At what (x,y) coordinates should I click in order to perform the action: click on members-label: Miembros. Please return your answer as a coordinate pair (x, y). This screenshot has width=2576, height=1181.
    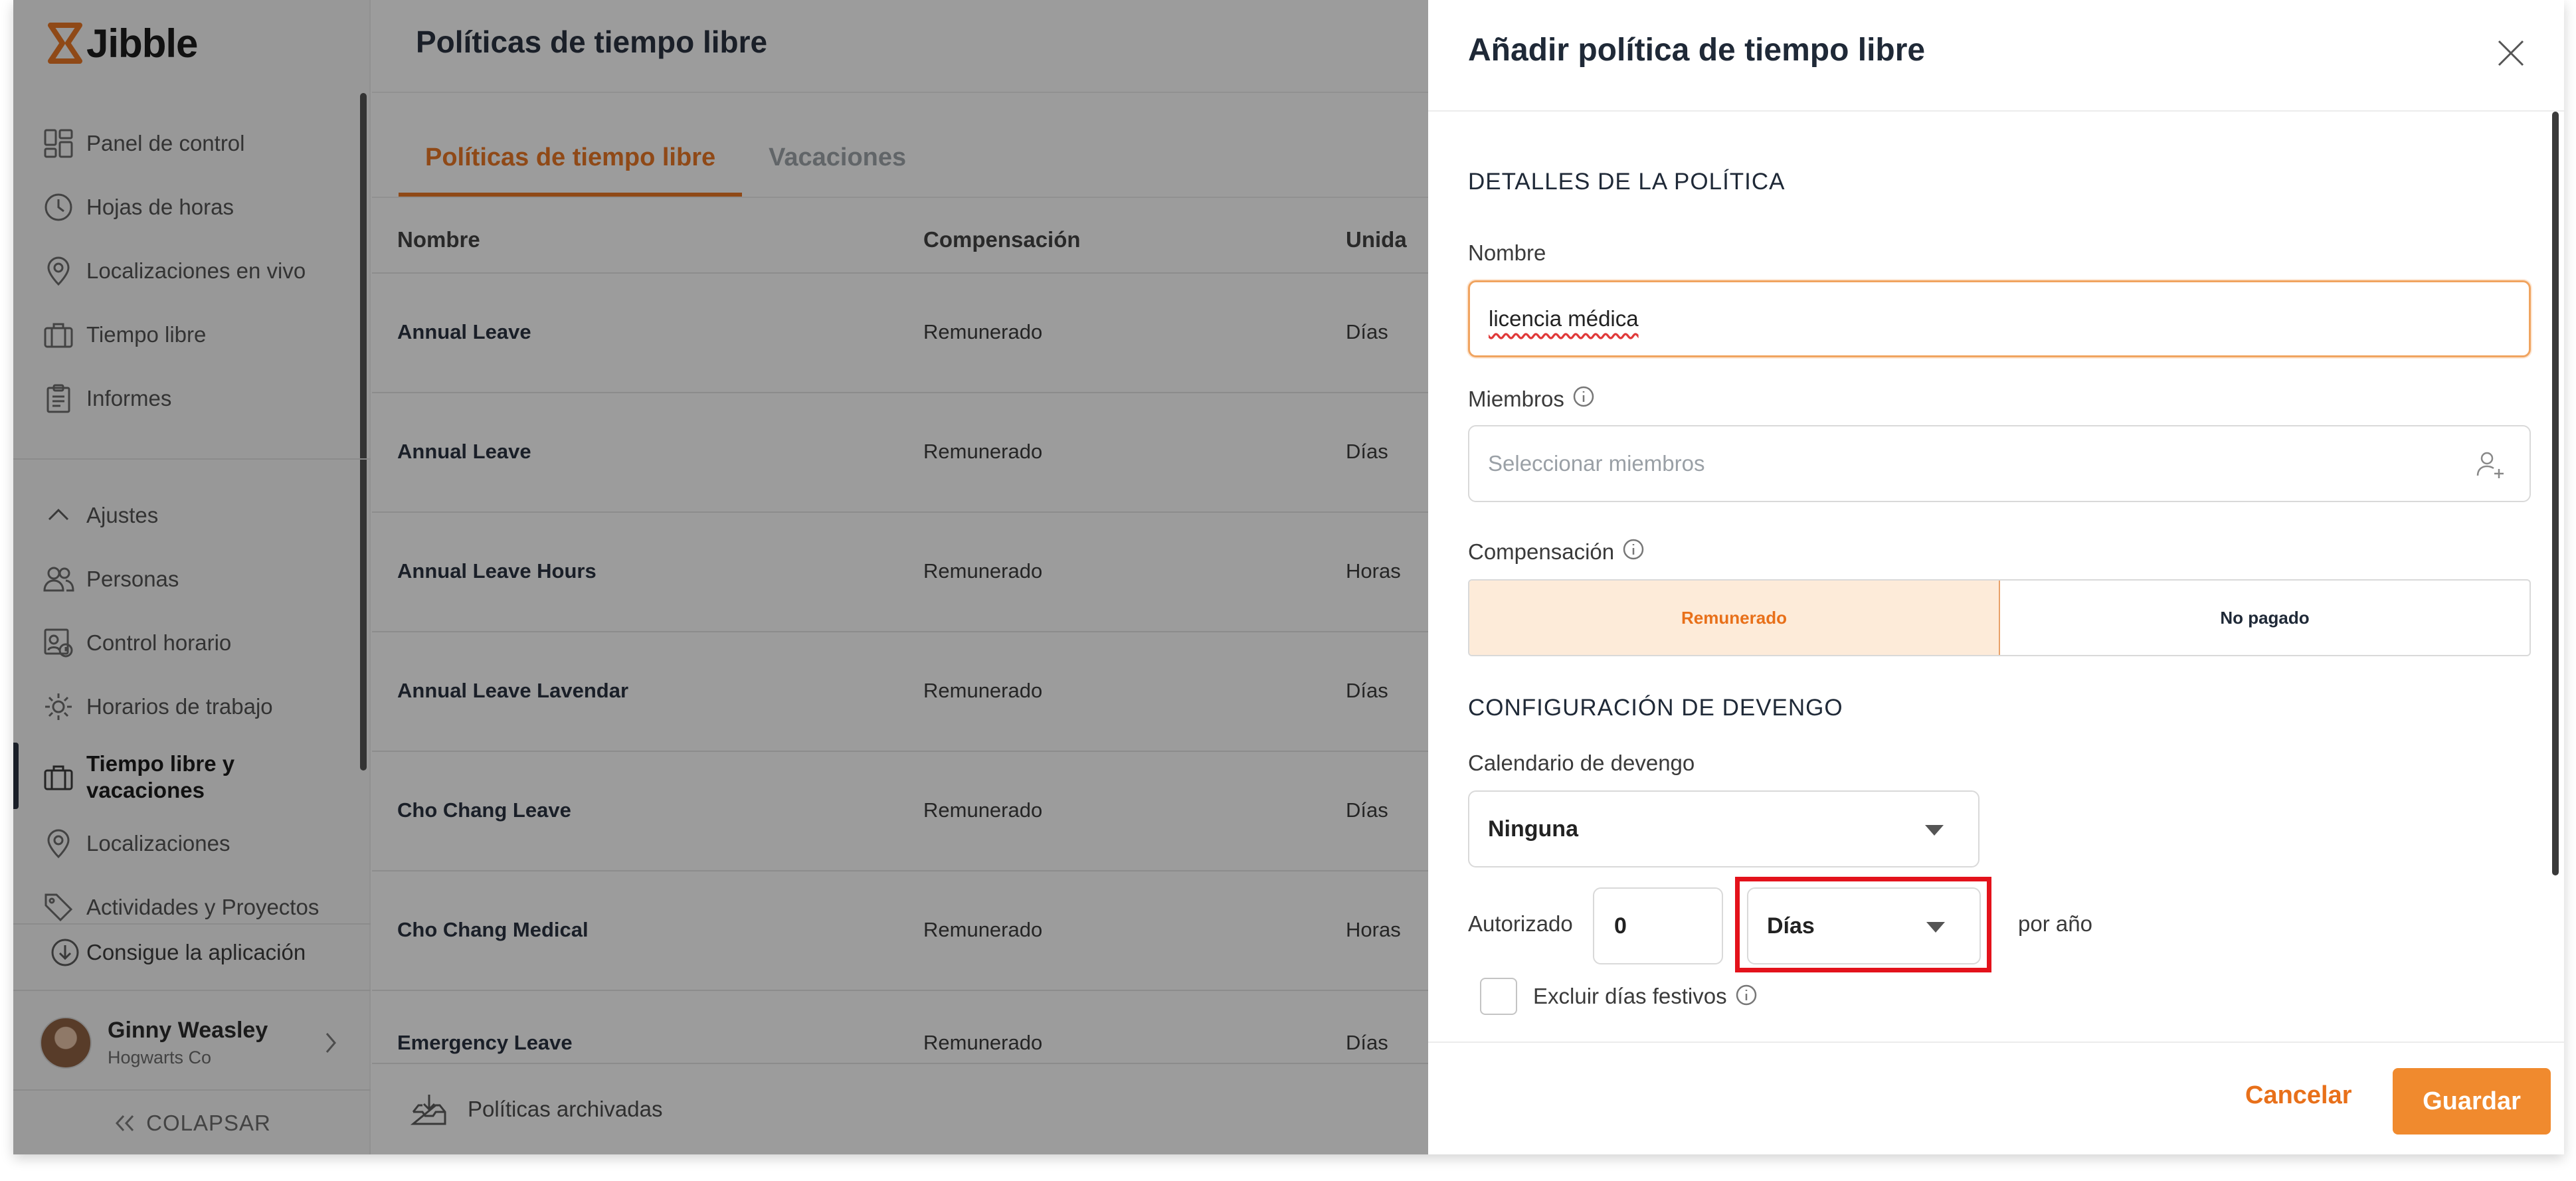
    Looking at the image, I should click on (1531, 399).